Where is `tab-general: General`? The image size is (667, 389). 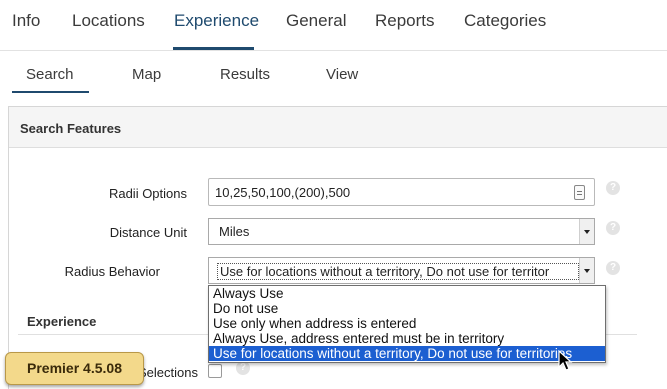 tab-general: General is located at coordinates (316, 21).